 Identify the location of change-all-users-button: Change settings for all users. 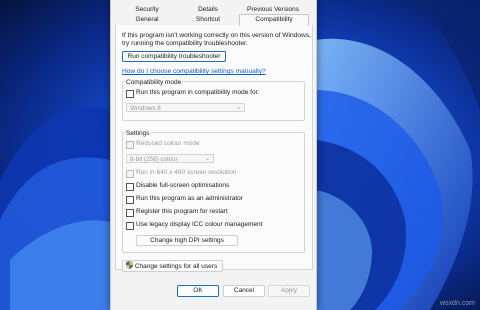
(172, 266).